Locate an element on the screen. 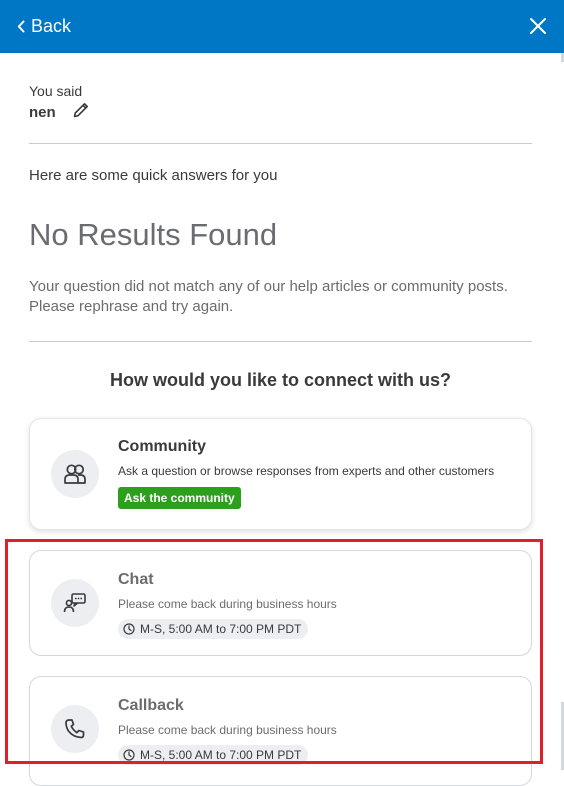 The image size is (564, 786). back-button: Back is located at coordinates (44, 26).